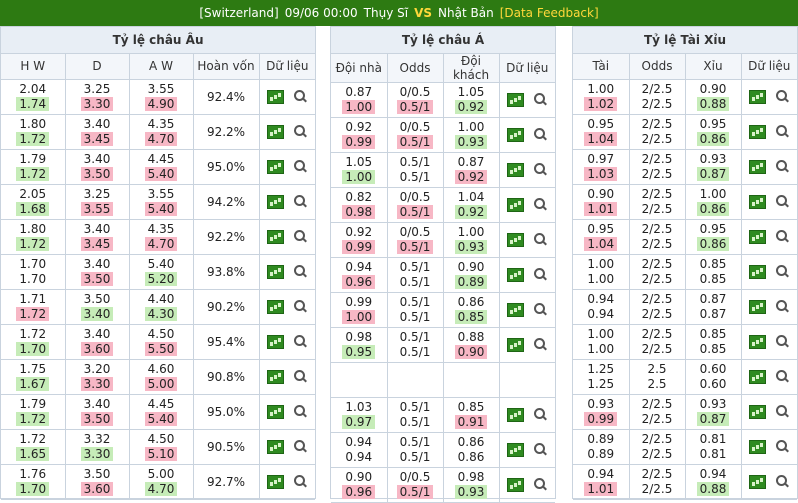 This screenshot has height=503, width=798. Describe the element at coordinates (359, 441) in the screenshot. I see `odds-opening: 0.94` at that location.